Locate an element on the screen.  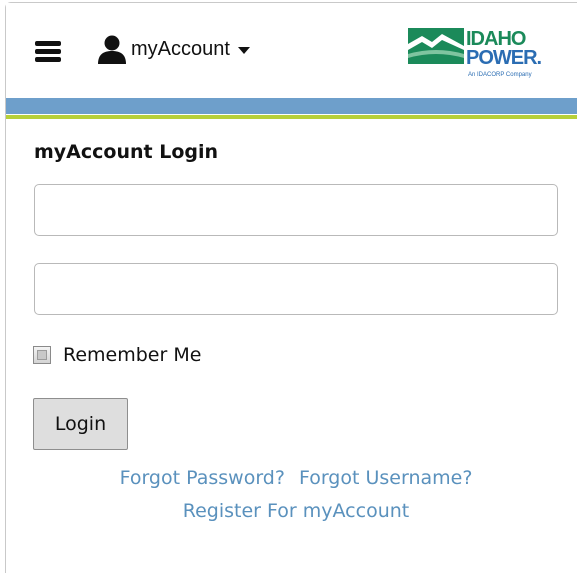
header-green-rule is located at coordinates (291, 117).